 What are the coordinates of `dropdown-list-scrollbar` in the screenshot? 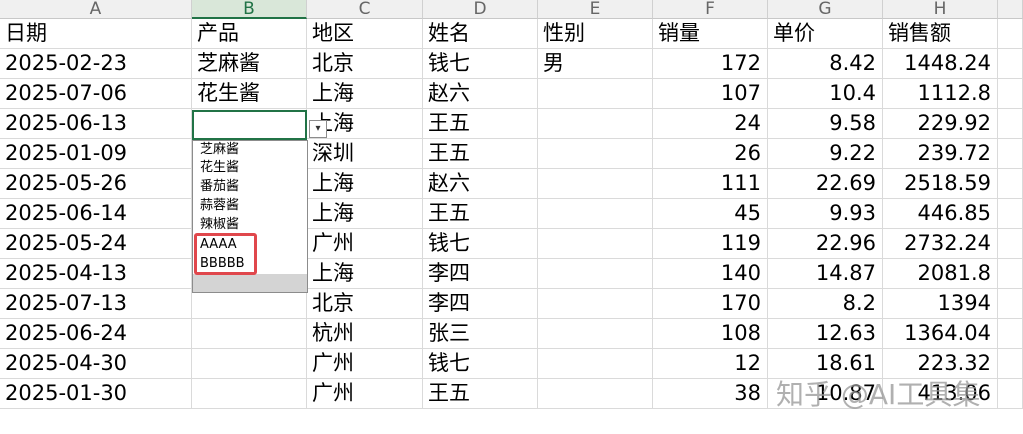 It's located at (250, 283).